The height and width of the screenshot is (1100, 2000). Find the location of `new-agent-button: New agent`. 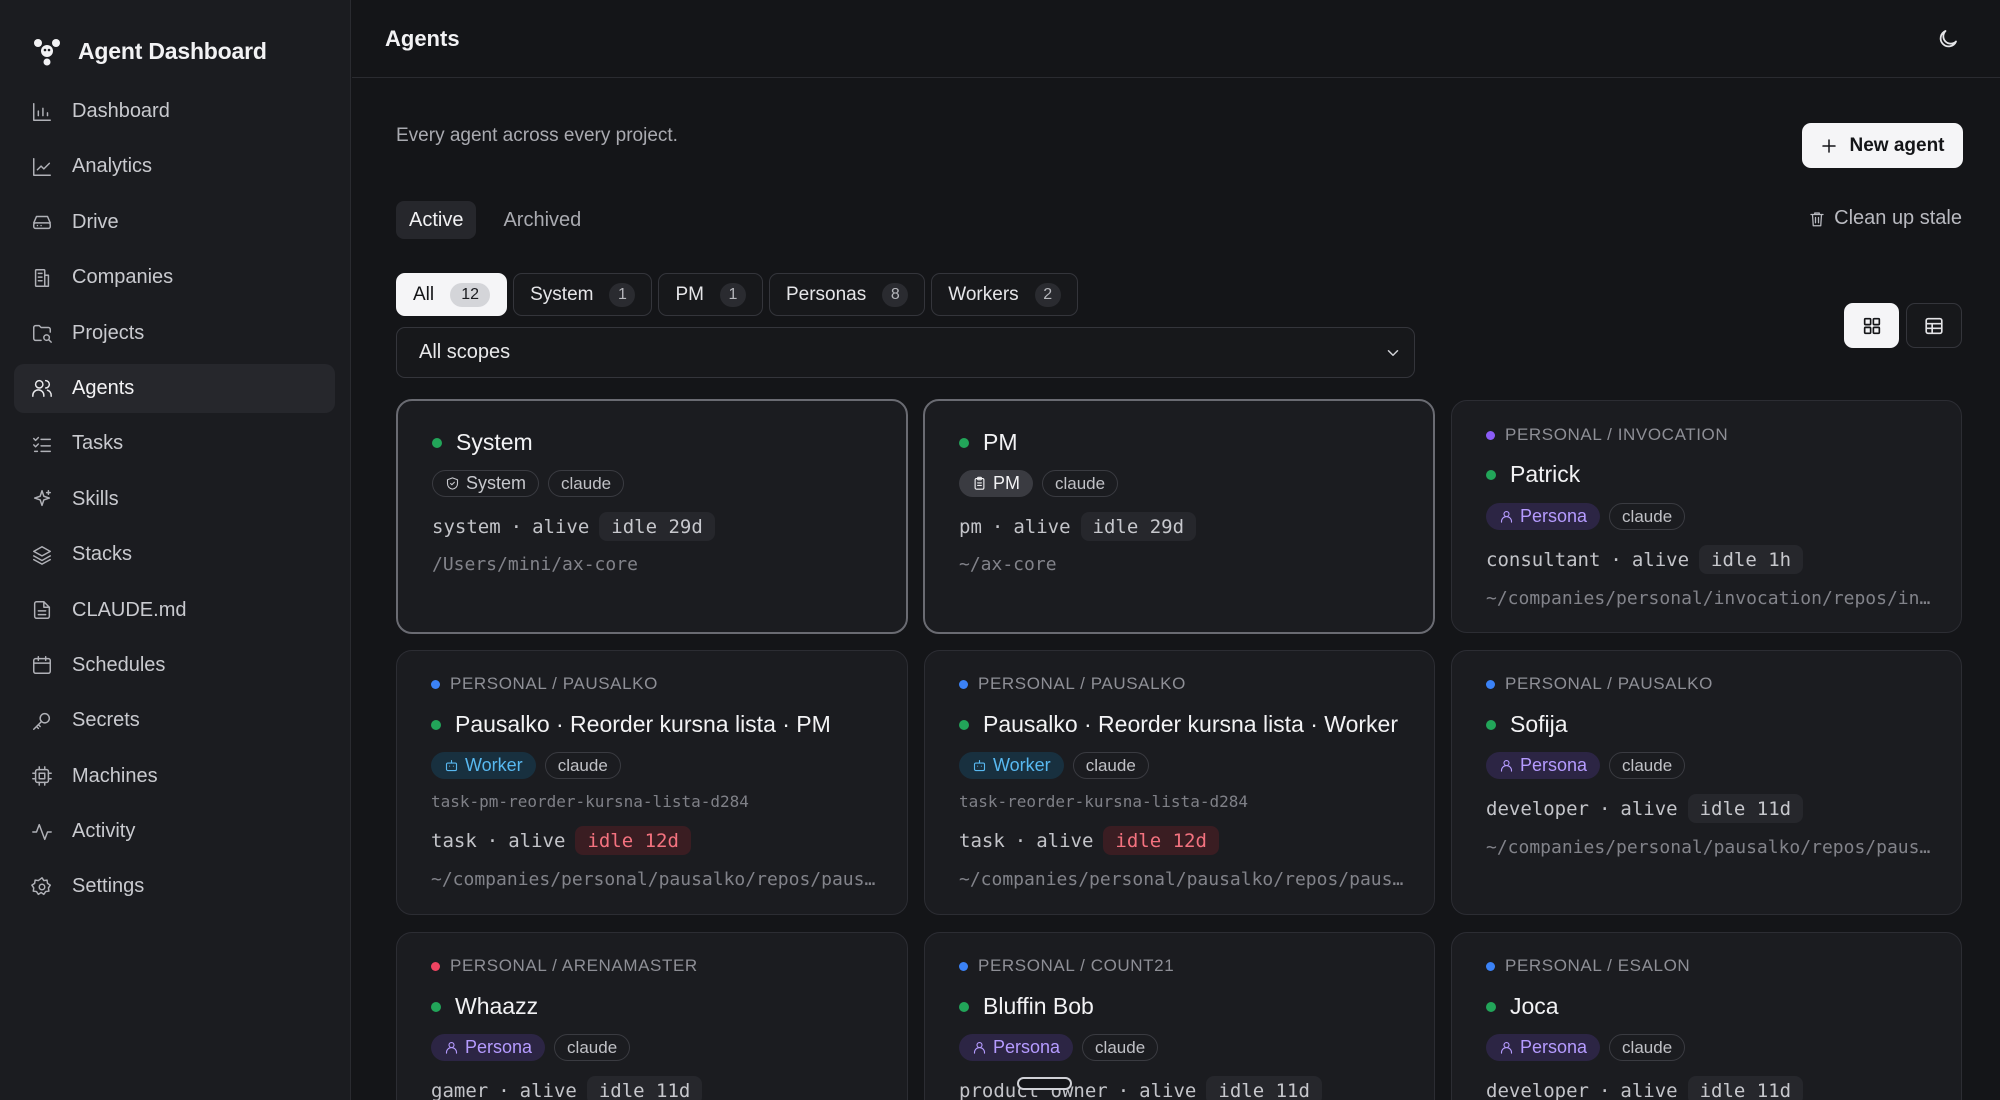

new-agent-button: New agent is located at coordinates (1882, 145).